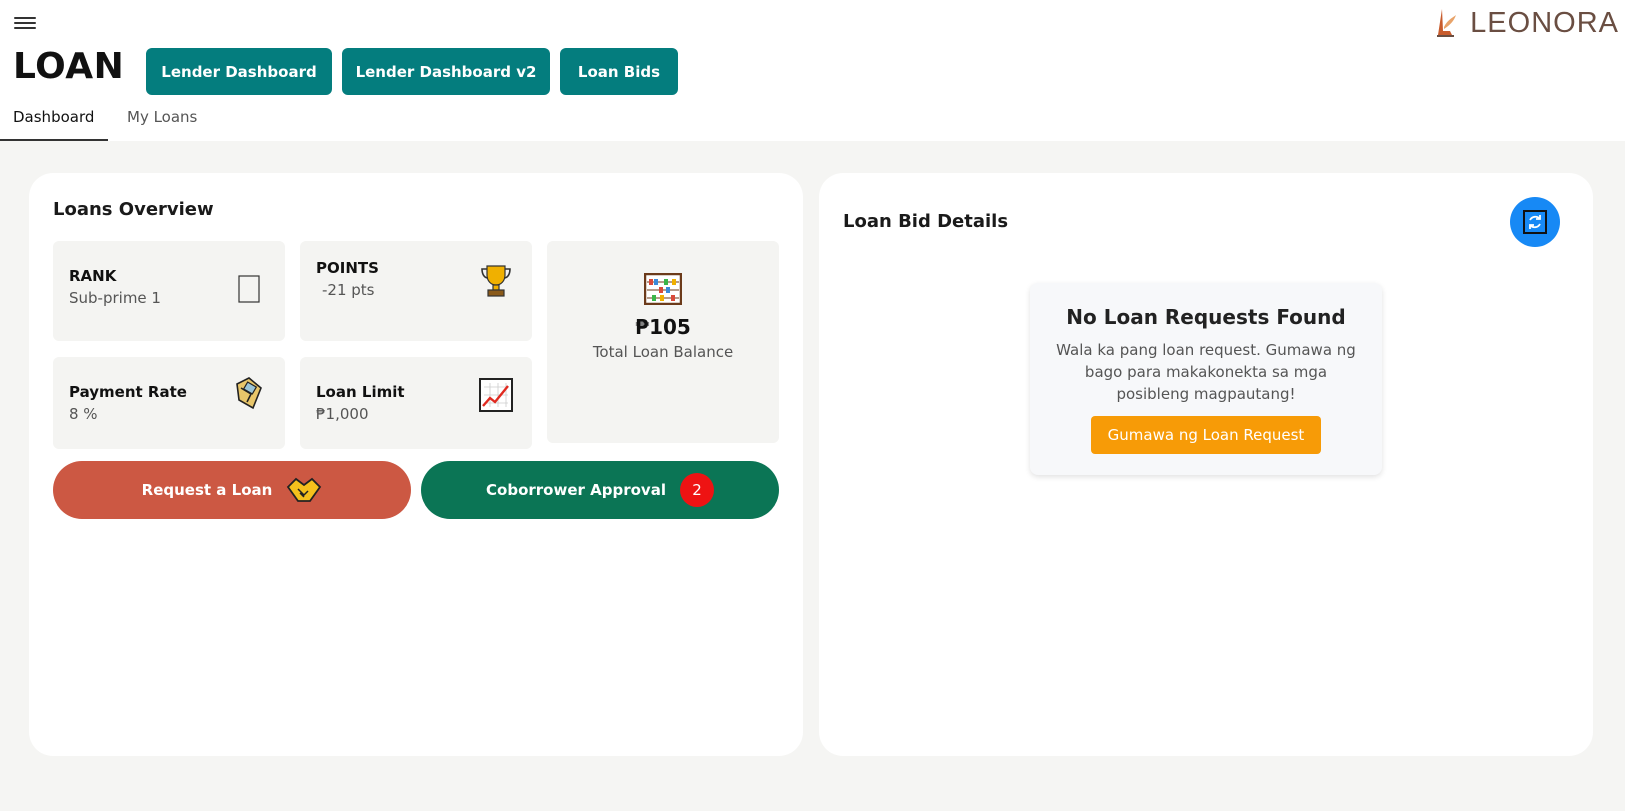  I want to click on request-loan-button: Request a Loan, so click(232, 490).